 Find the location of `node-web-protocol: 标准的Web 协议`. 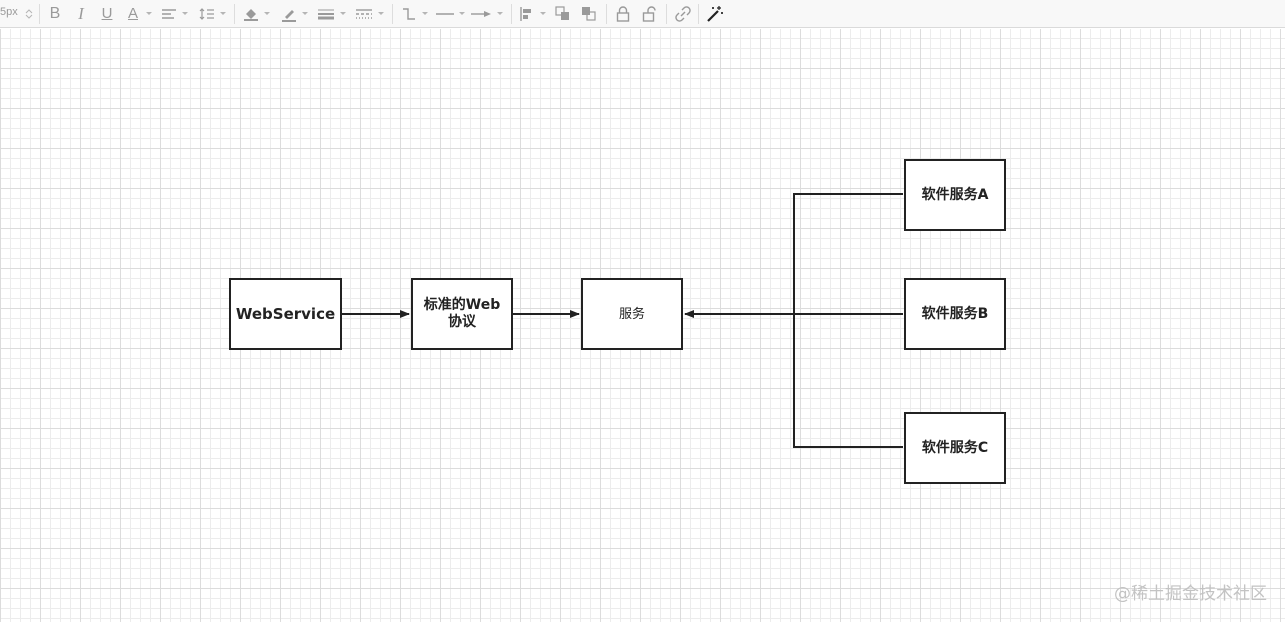

node-web-protocol: 标准的Web 协议 is located at coordinates (462, 314).